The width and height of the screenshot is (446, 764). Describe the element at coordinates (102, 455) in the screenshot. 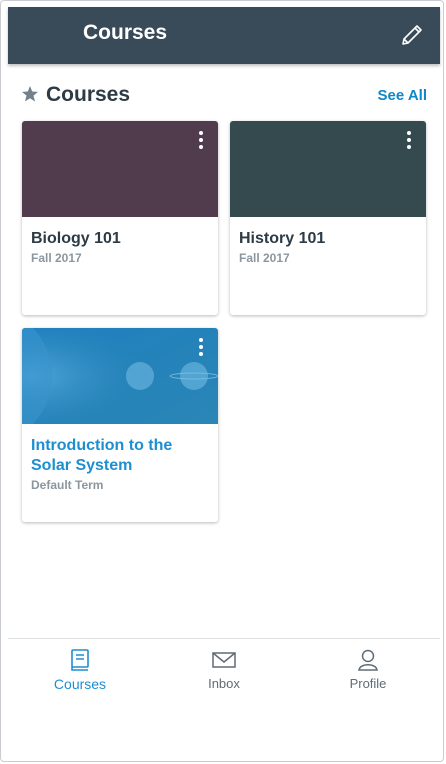

I see `course-name: Introduction to the Solar System` at that location.